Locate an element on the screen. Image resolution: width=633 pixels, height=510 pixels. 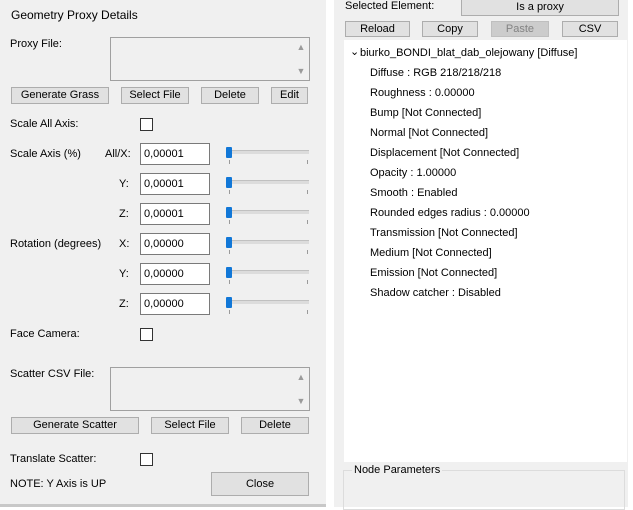
axis-label-all-x: All/X: is located at coordinates (118, 154).